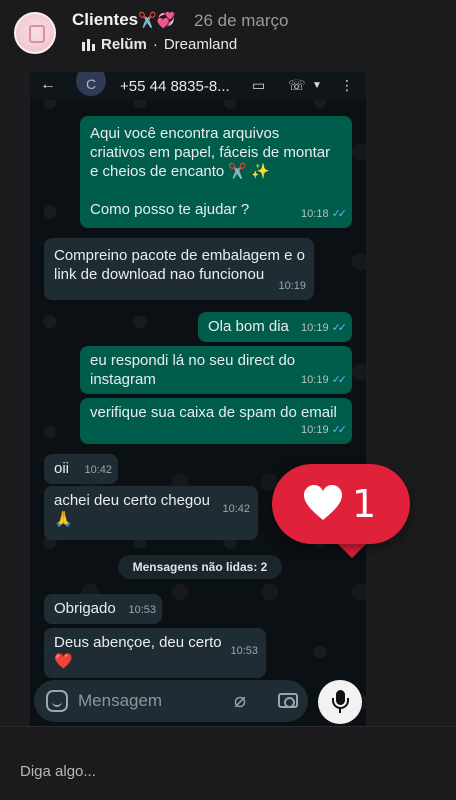 The height and width of the screenshot is (800, 456). I want to click on message-text: achei deu certo chegou 🙏, so click(132, 510).